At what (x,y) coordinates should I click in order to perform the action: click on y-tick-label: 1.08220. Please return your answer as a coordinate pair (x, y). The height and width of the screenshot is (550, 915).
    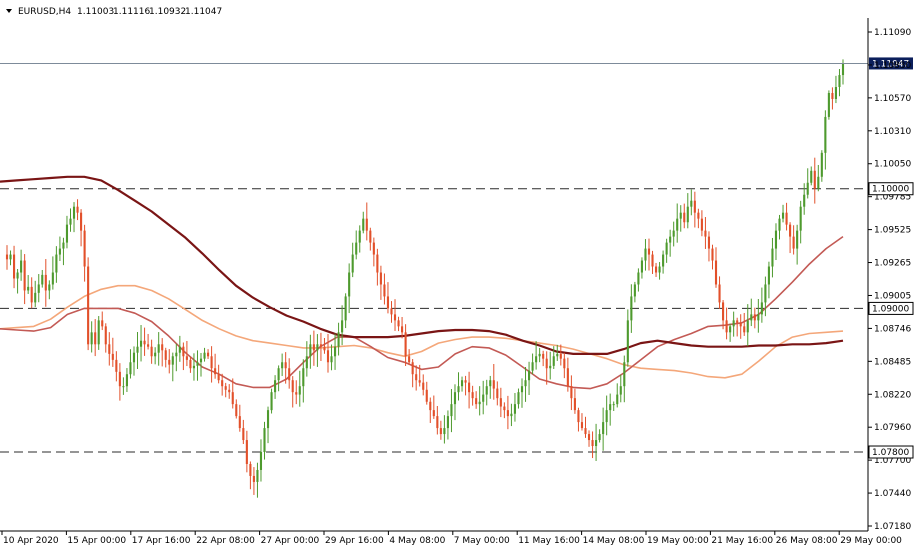
    Looking at the image, I should click on (892, 395).